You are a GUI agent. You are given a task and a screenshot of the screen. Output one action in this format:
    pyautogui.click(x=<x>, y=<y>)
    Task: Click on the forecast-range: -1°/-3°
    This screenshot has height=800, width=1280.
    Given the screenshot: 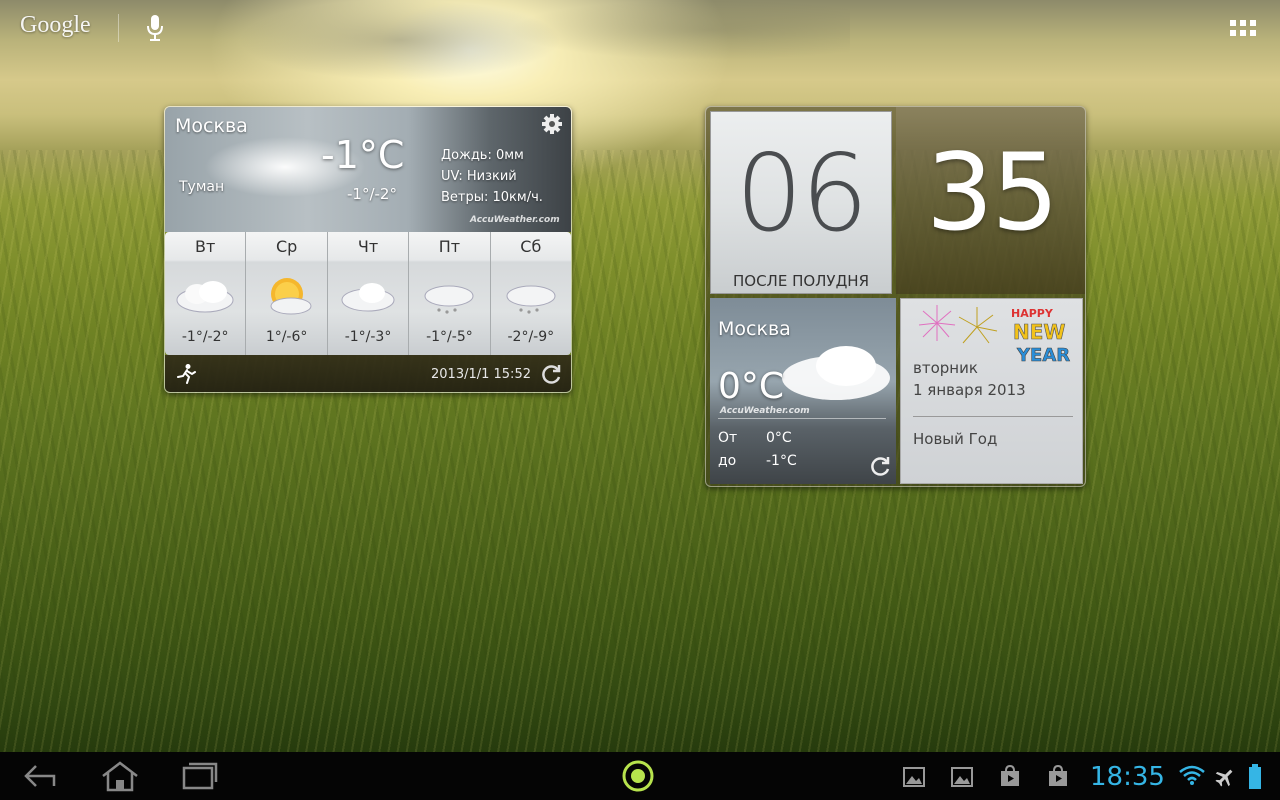 What is the action you would take?
    pyautogui.click(x=368, y=337)
    